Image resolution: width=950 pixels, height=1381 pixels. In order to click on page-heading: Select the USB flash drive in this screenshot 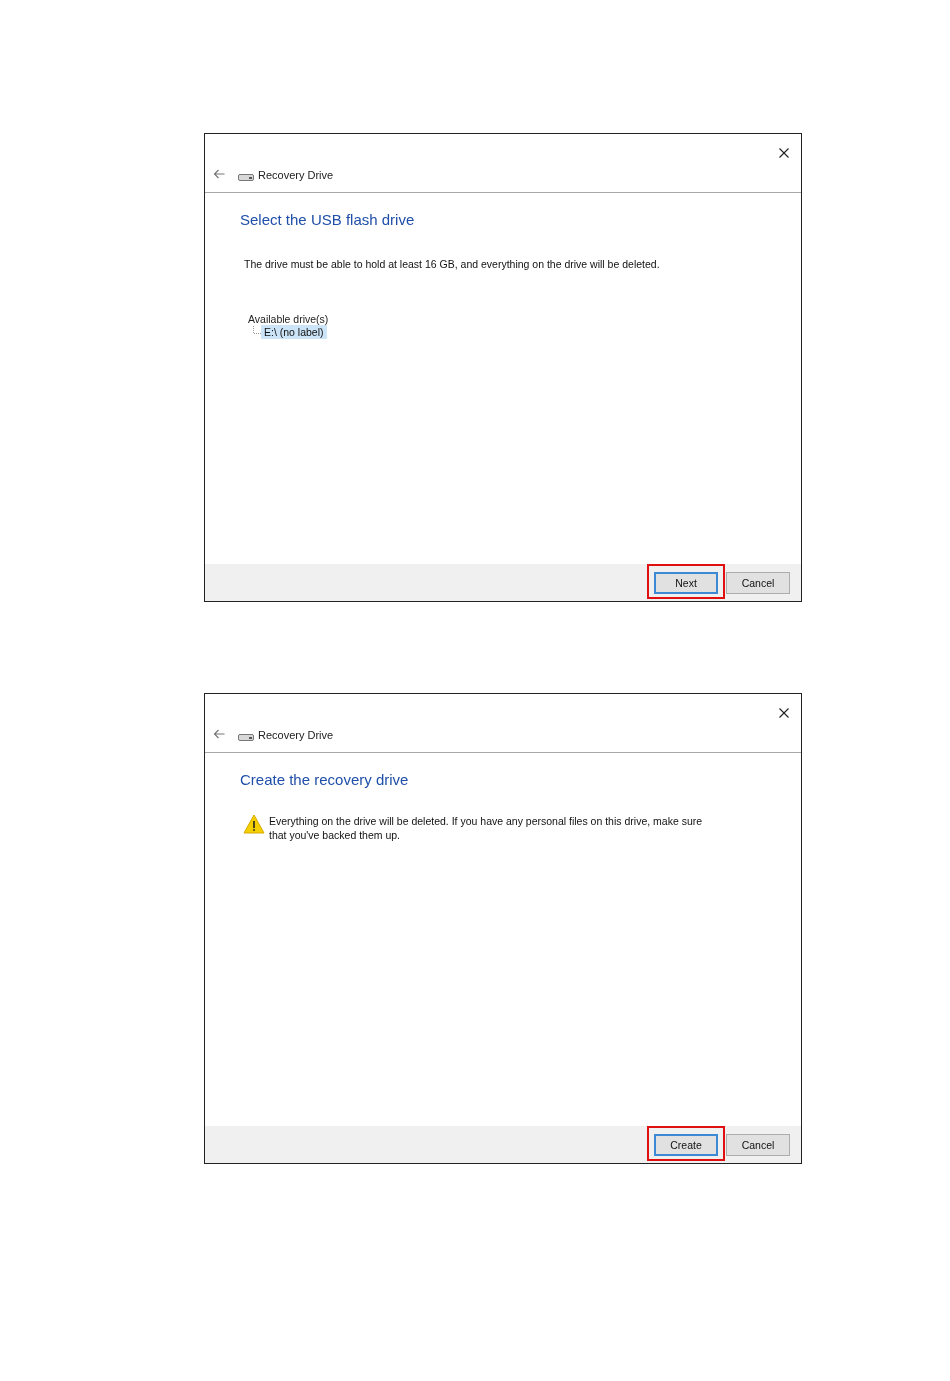, I will do `click(328, 219)`.